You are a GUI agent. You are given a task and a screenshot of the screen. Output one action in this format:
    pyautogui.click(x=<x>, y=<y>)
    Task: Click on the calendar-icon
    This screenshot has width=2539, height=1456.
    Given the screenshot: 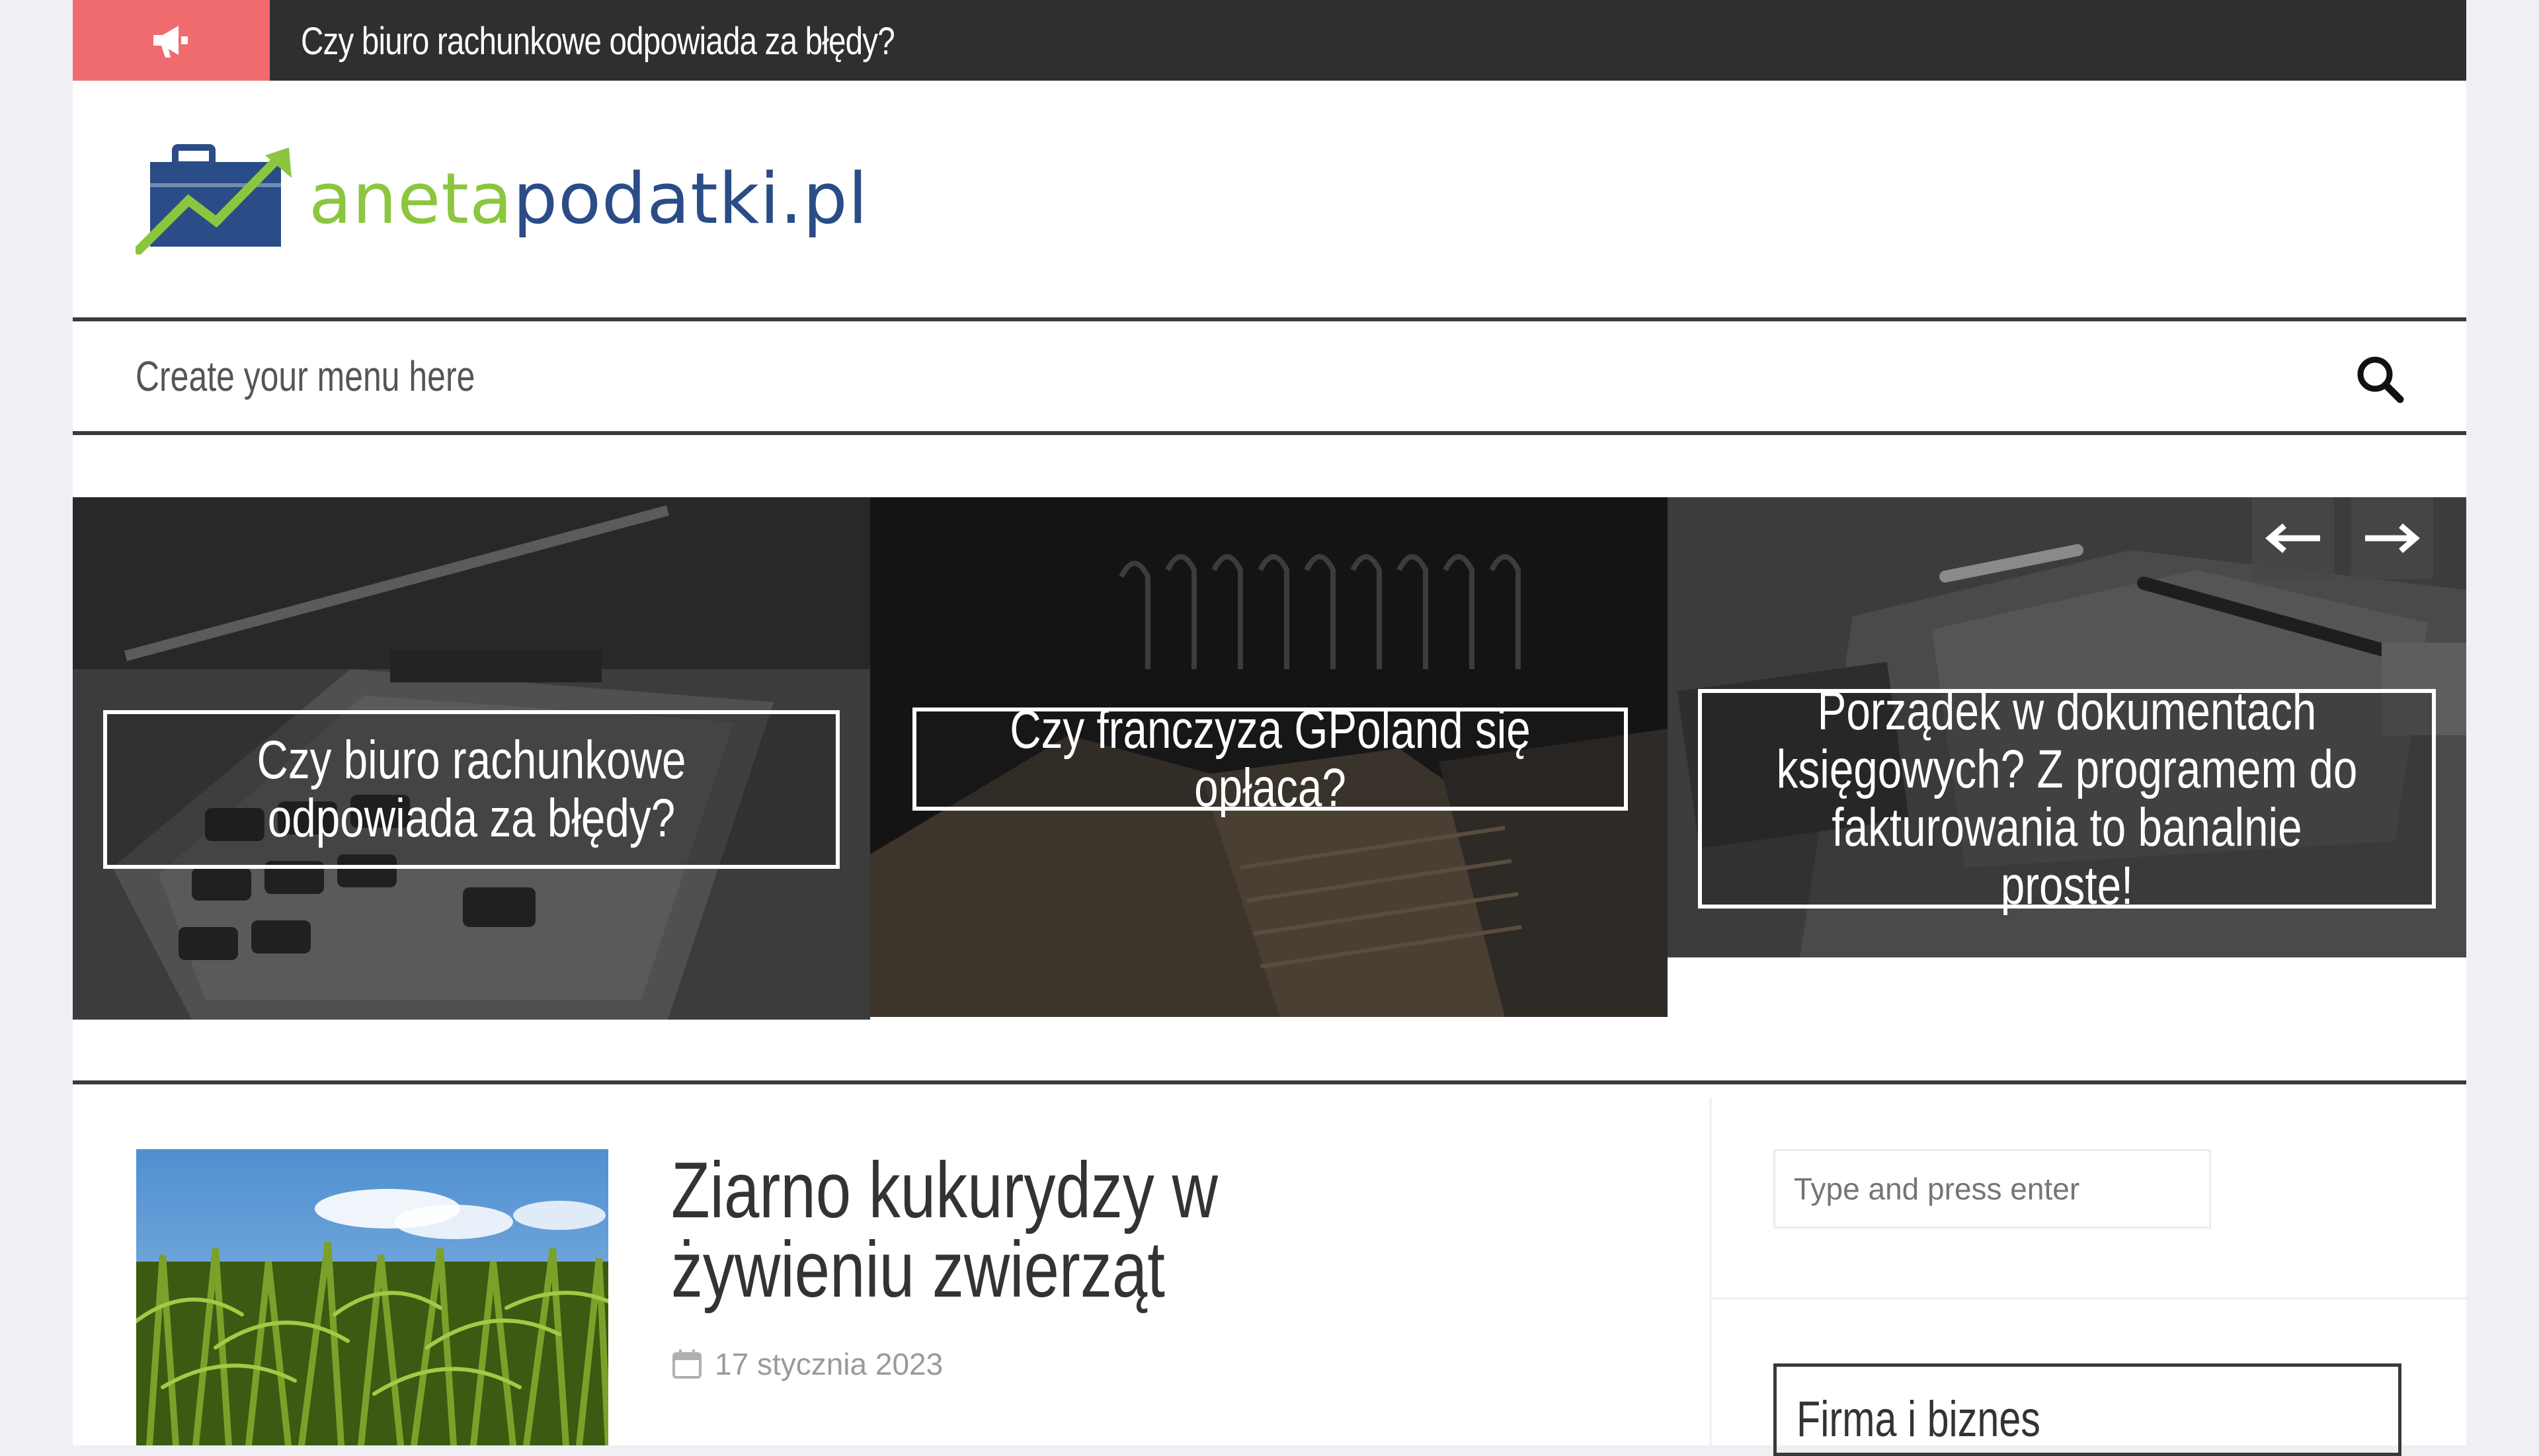 What is the action you would take?
    pyautogui.click(x=687, y=1364)
    